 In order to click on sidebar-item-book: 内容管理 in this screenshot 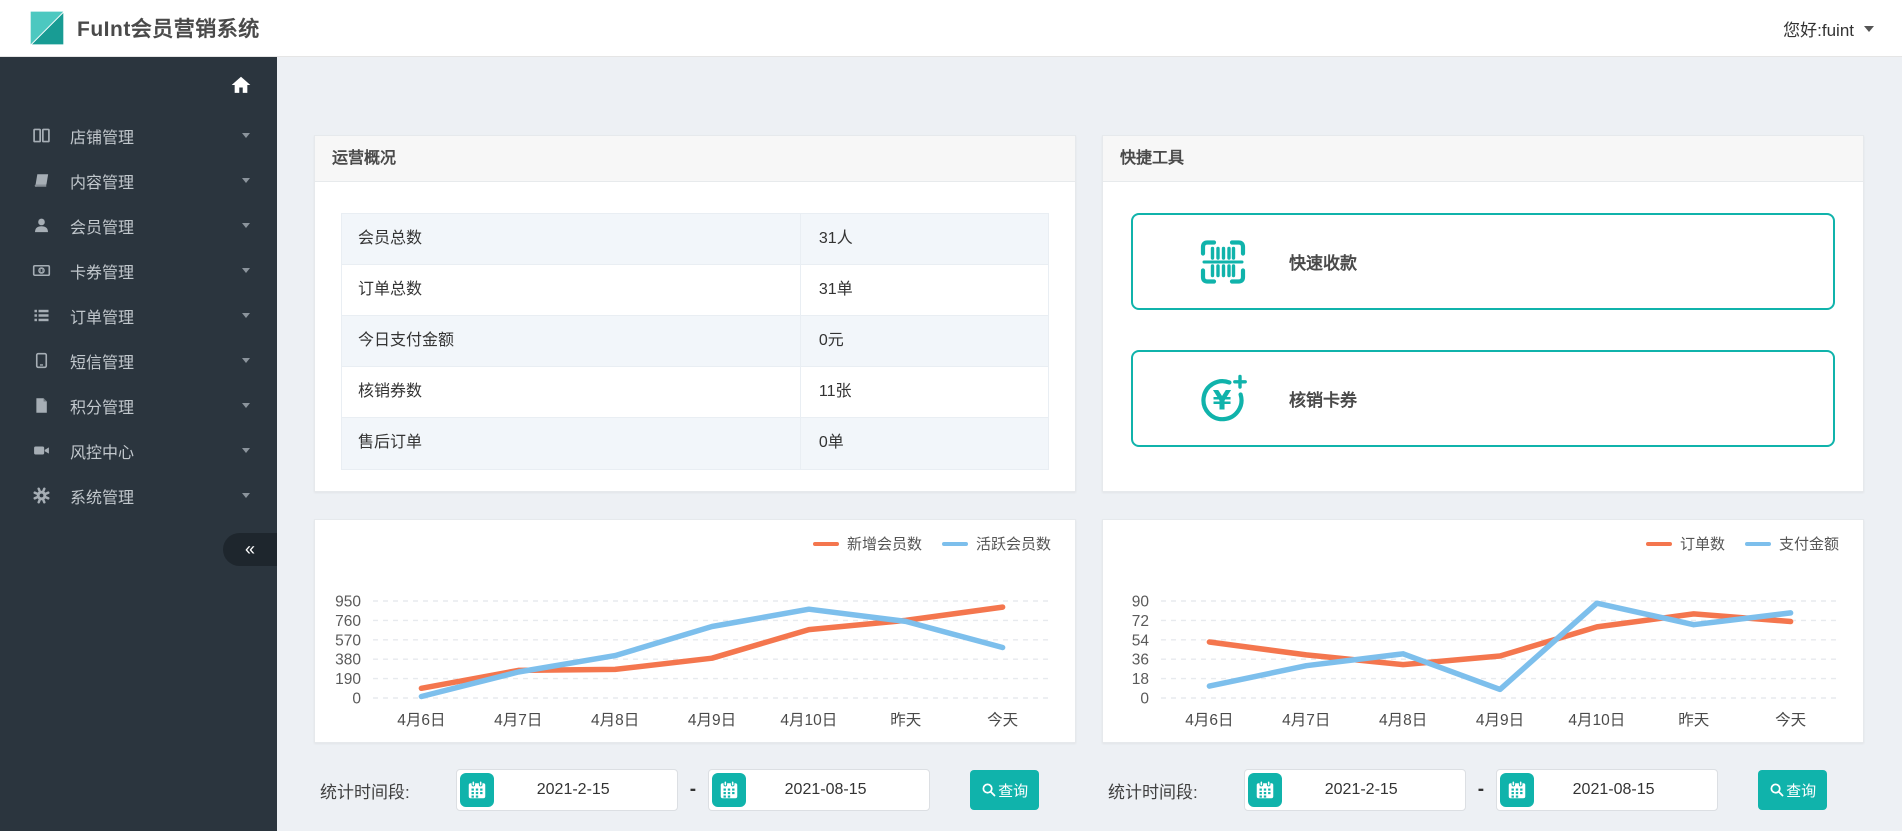, I will do `click(138, 180)`.